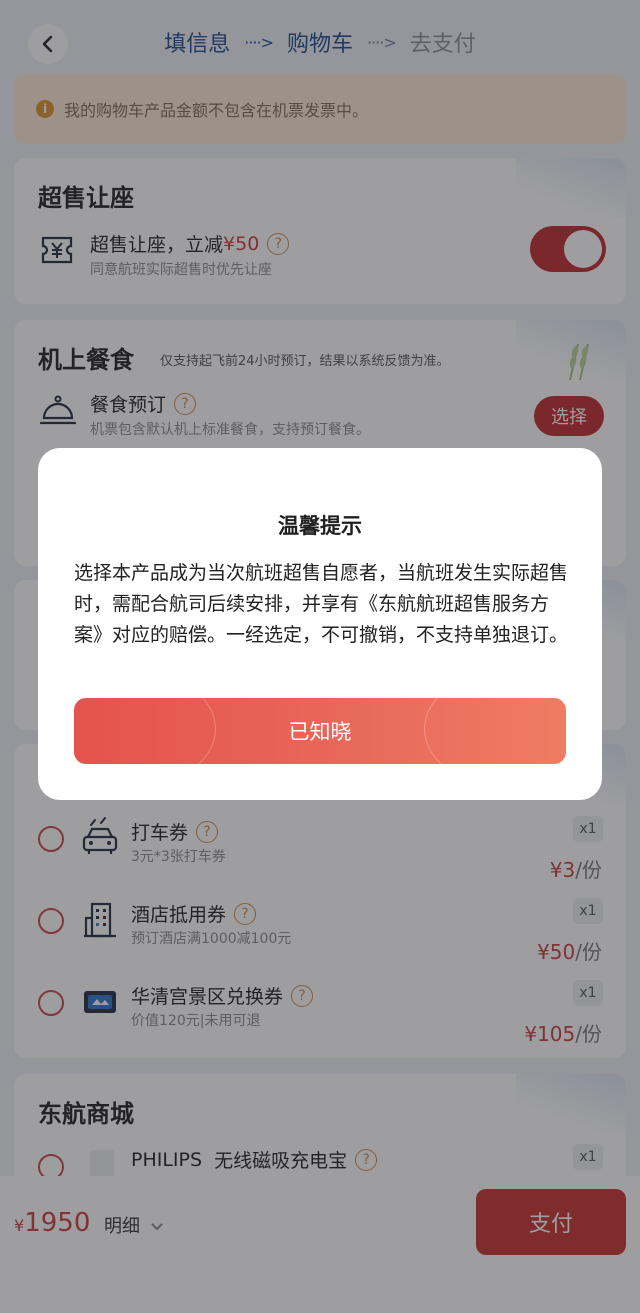  I want to click on dialog-title: 温馨提示, so click(320, 526).